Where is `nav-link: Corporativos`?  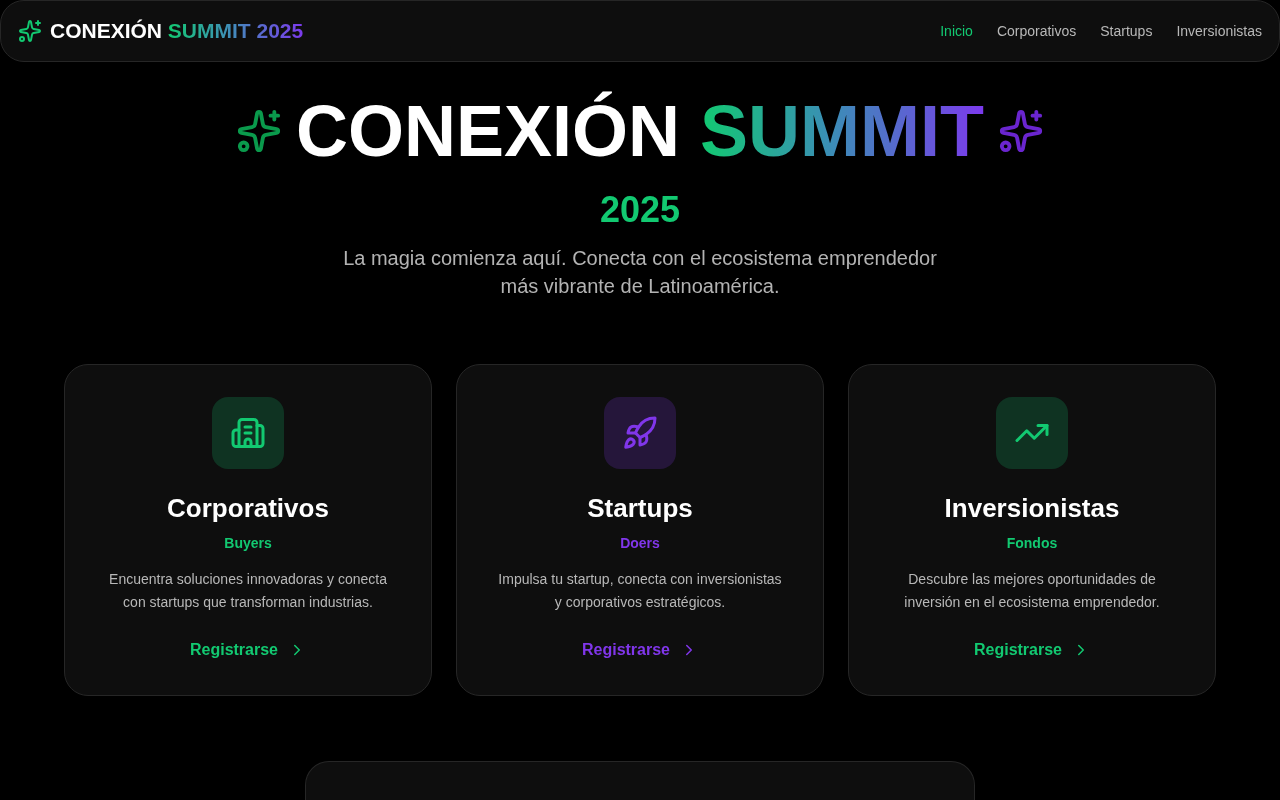 nav-link: Corporativos is located at coordinates (1036, 31).